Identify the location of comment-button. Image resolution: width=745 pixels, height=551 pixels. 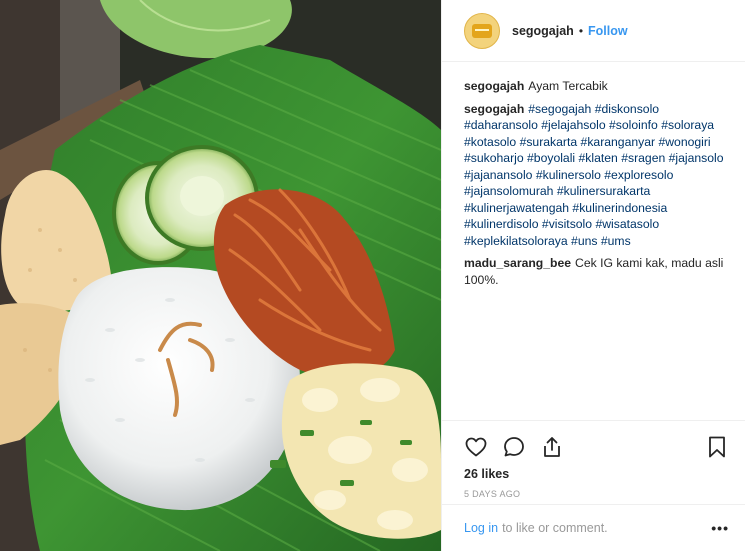
(518, 447).